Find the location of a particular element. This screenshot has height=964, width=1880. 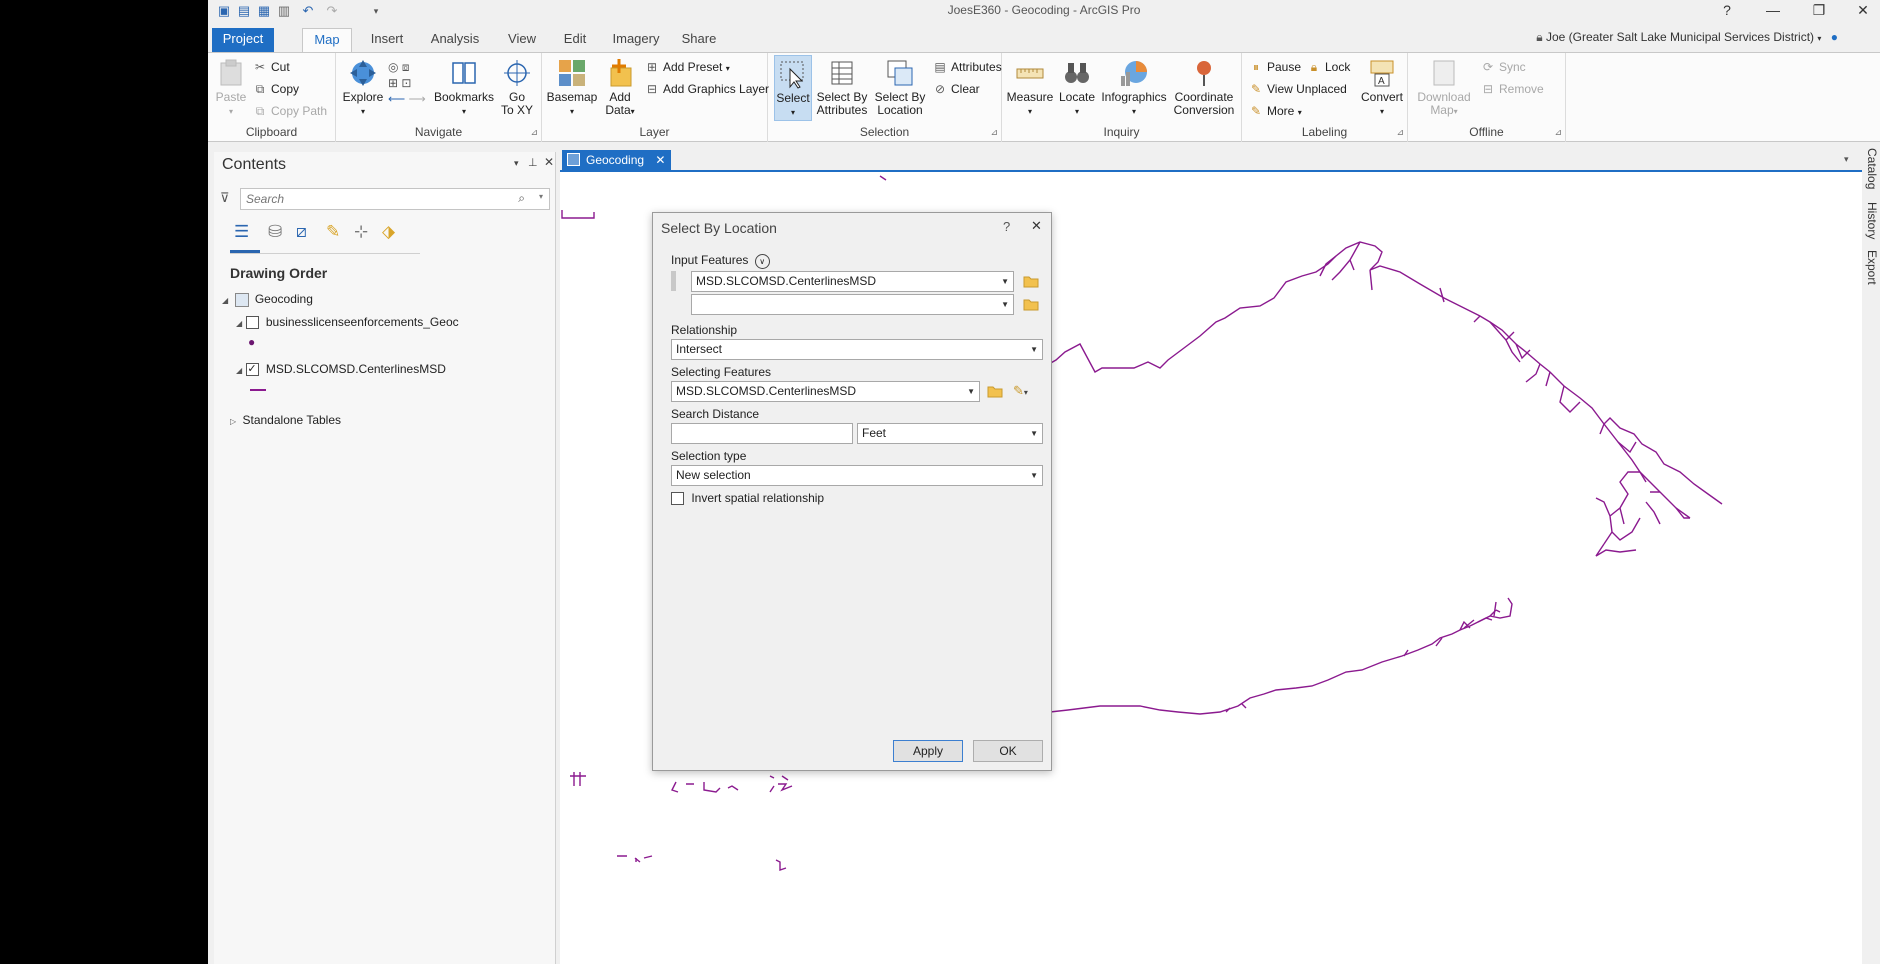

add-graphics-layer-button: ⊟ Add Graphics Layer is located at coordinates (706, 89).